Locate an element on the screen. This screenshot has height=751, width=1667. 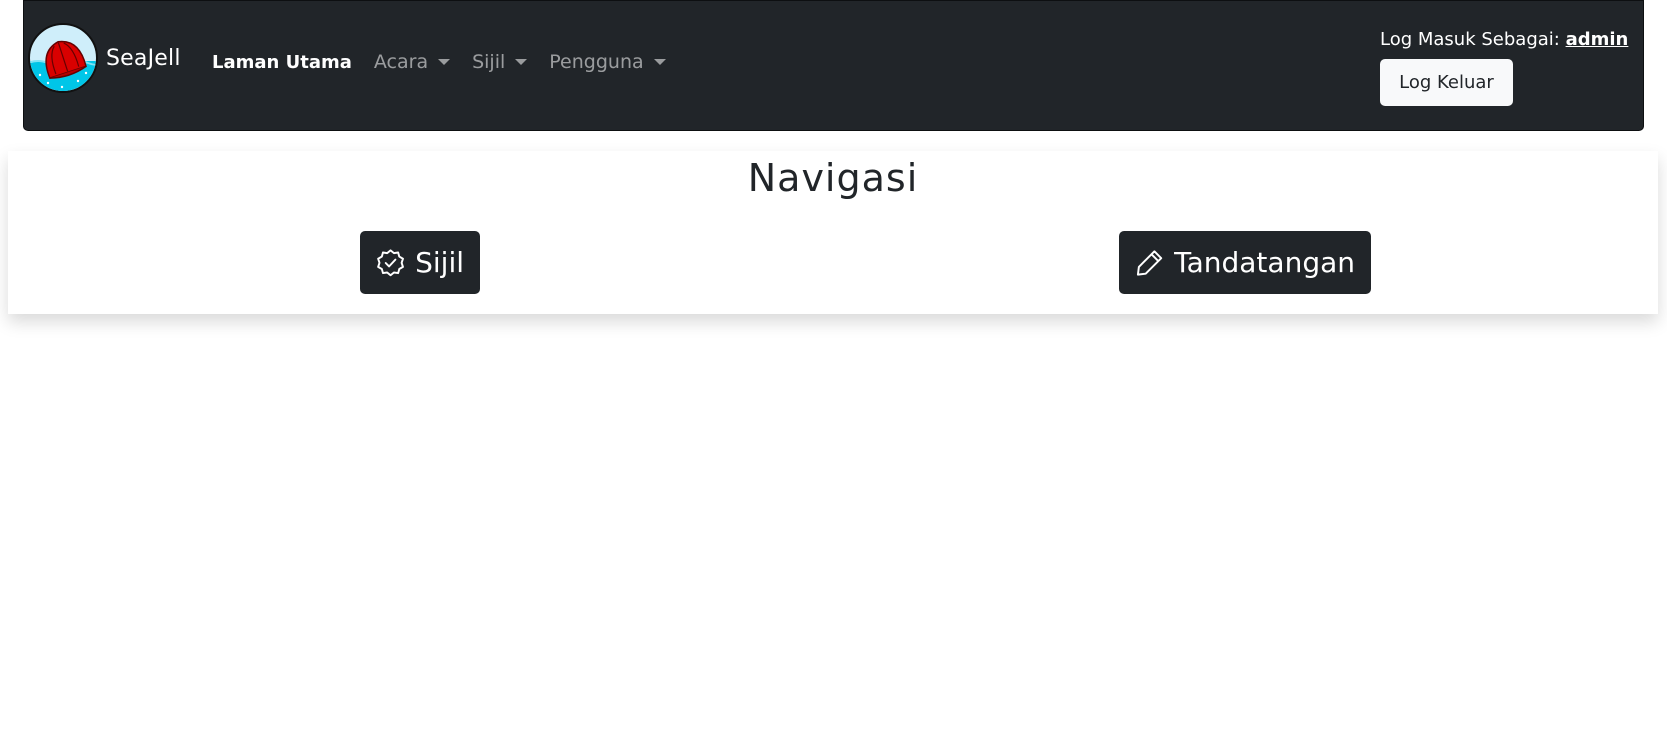
nav-dropdown-pengguna: Pengguna is located at coordinates (607, 62).